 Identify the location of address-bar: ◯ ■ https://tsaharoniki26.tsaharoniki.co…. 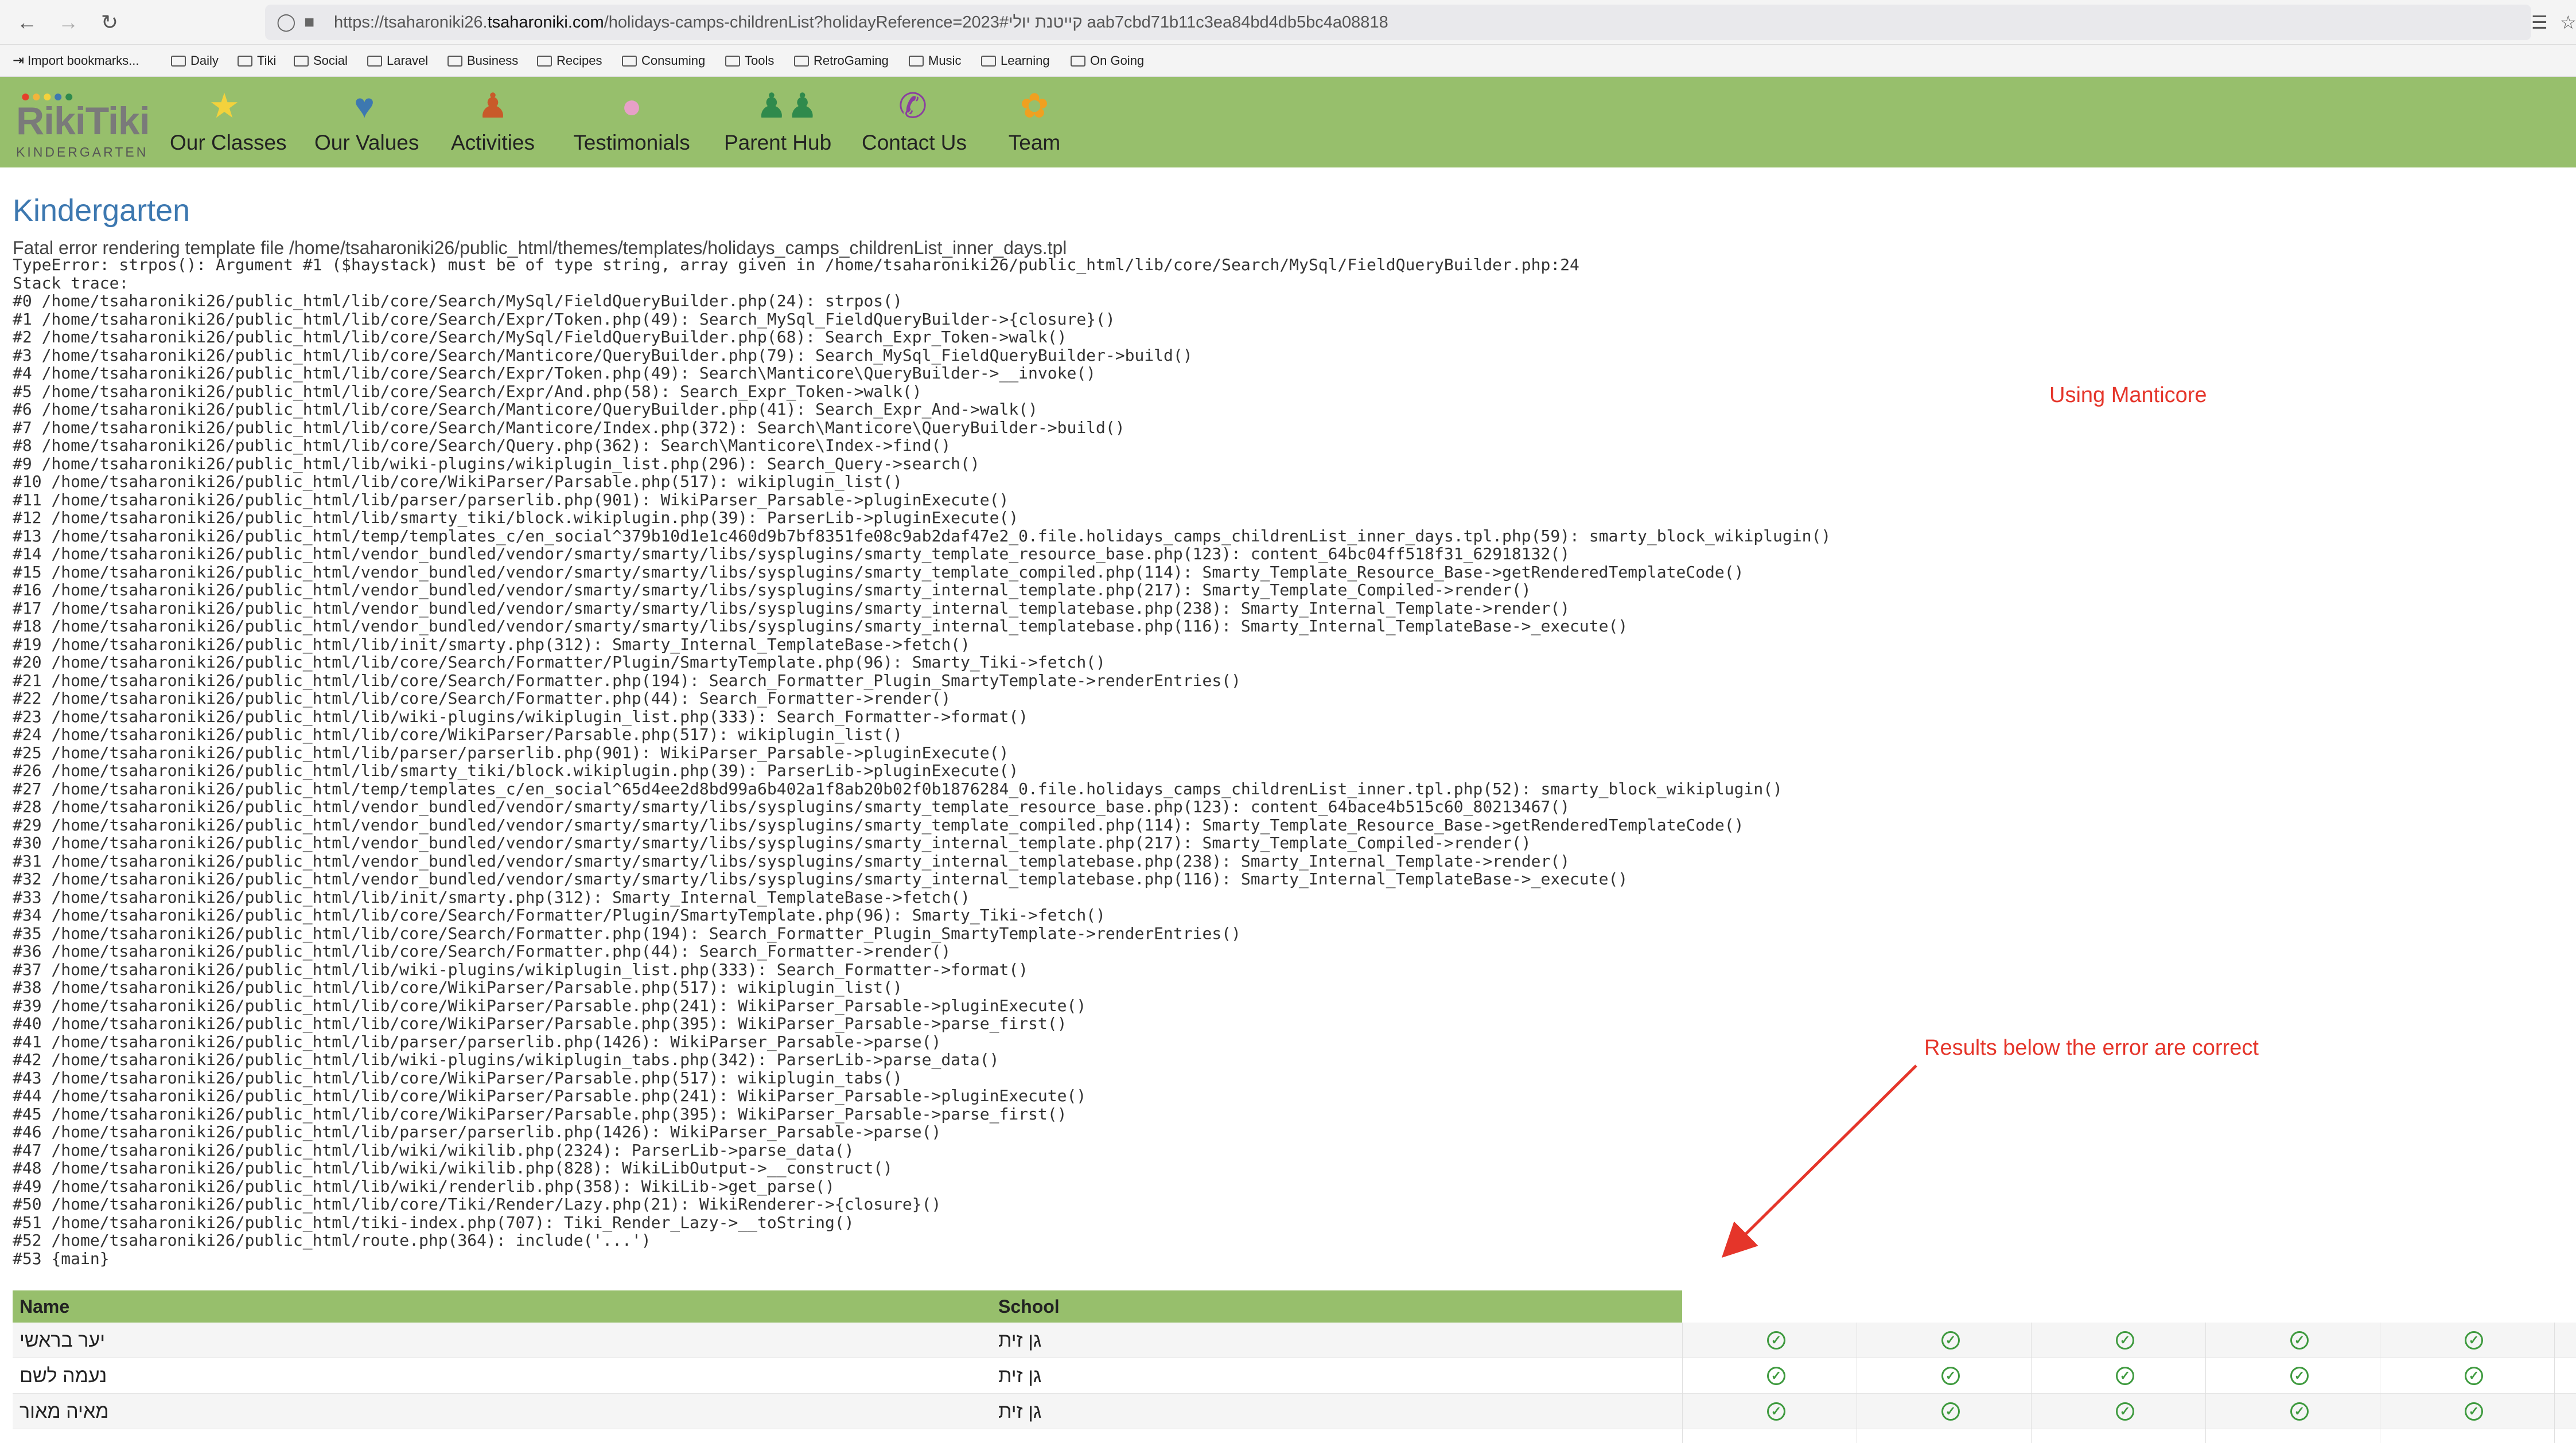
(1398, 22).